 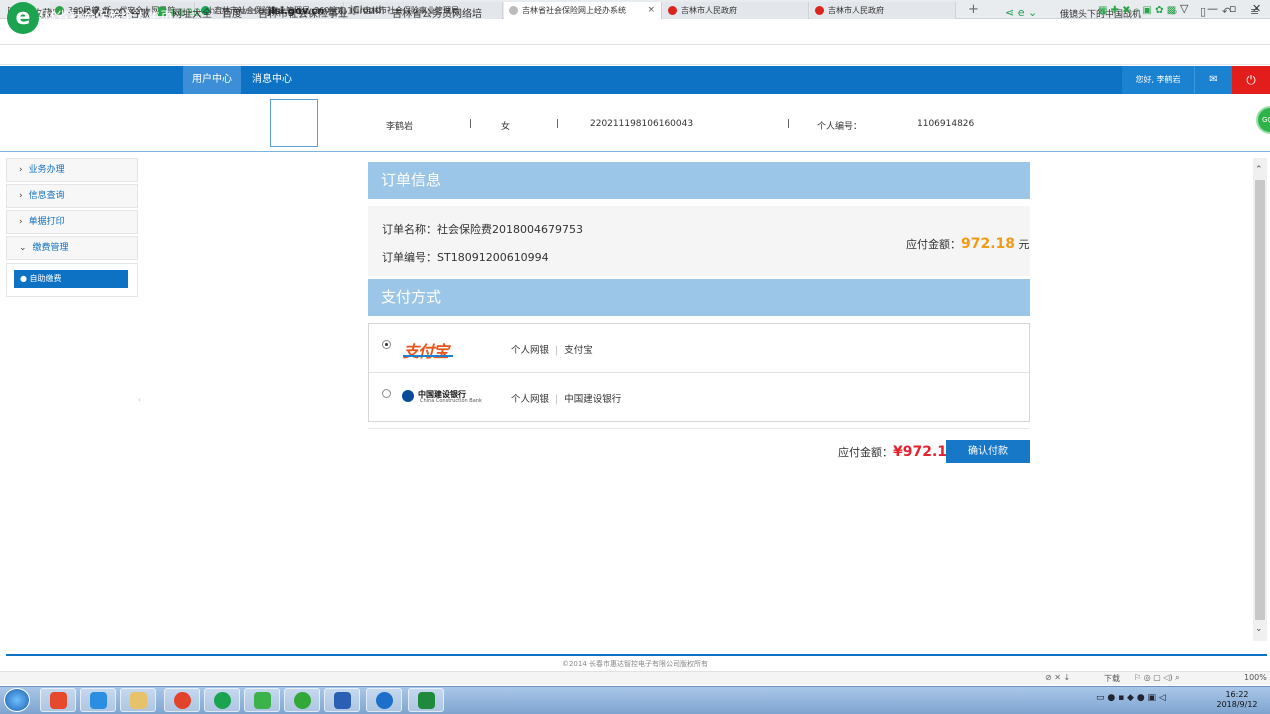 What do you see at coordinates (294, 123) in the screenshot?
I see `avatar` at bounding box center [294, 123].